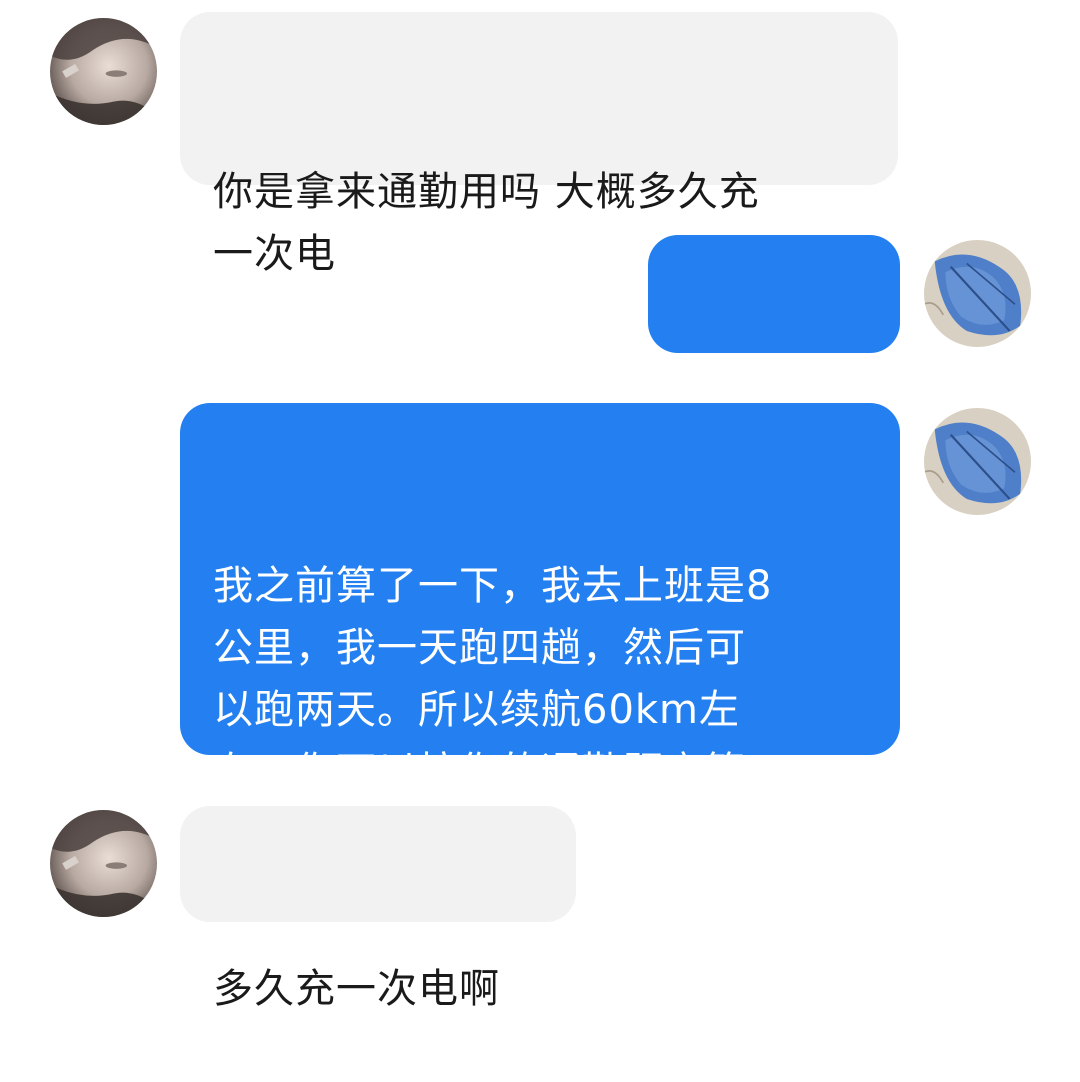 The height and width of the screenshot is (1082, 1080). What do you see at coordinates (356, 989) in the screenshot?
I see `message-text: 多久充一次电啊` at bounding box center [356, 989].